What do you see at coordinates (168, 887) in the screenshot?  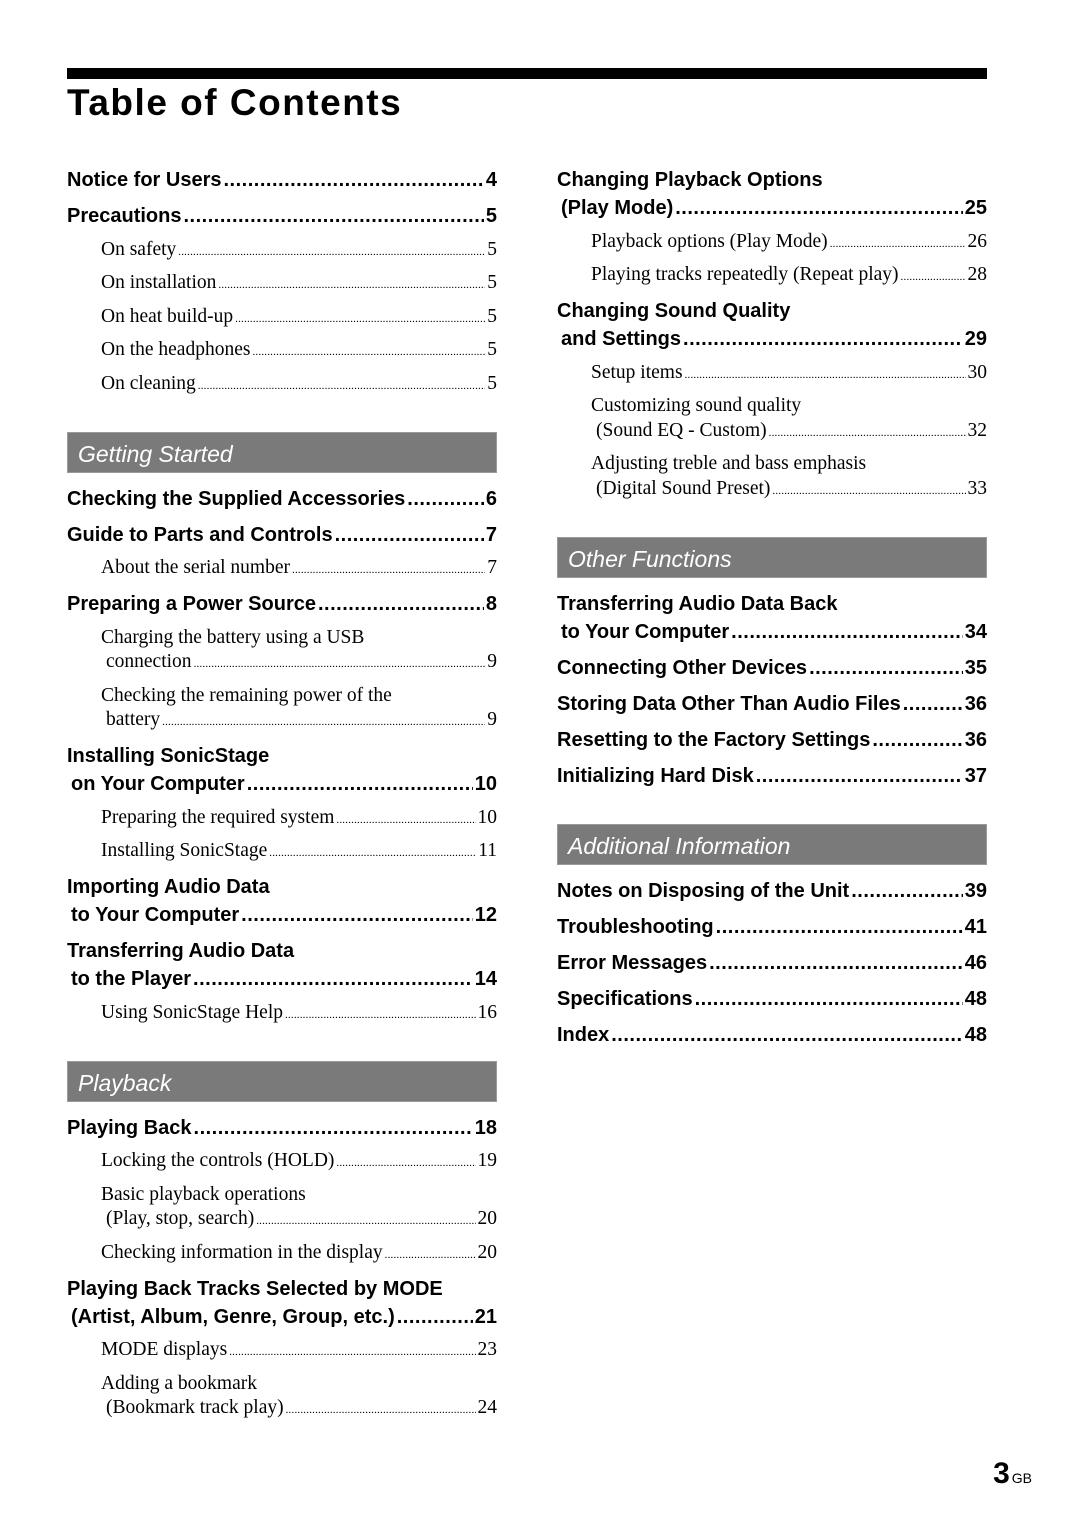 I see `toc-entry-title-line1: Importing Audio Data` at bounding box center [168, 887].